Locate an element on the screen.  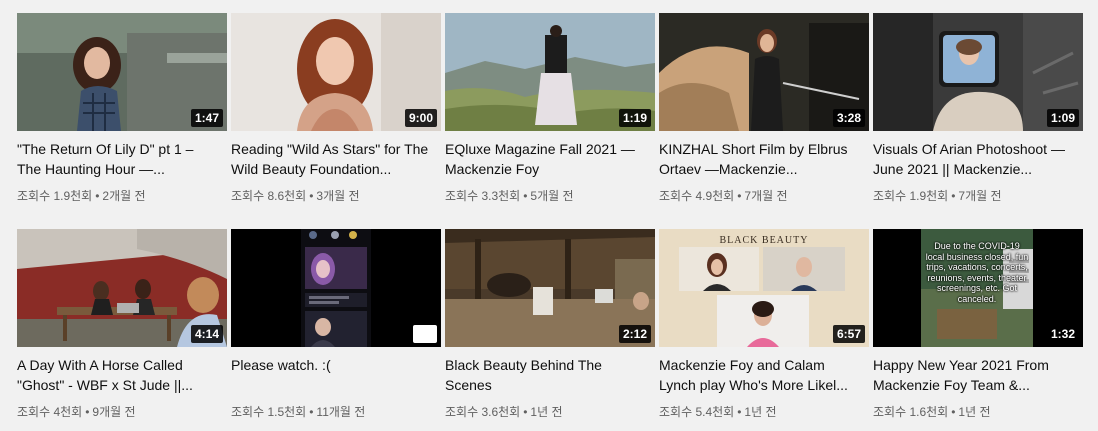
video-thumbnail: 9:00 is located at coordinates (336, 72).